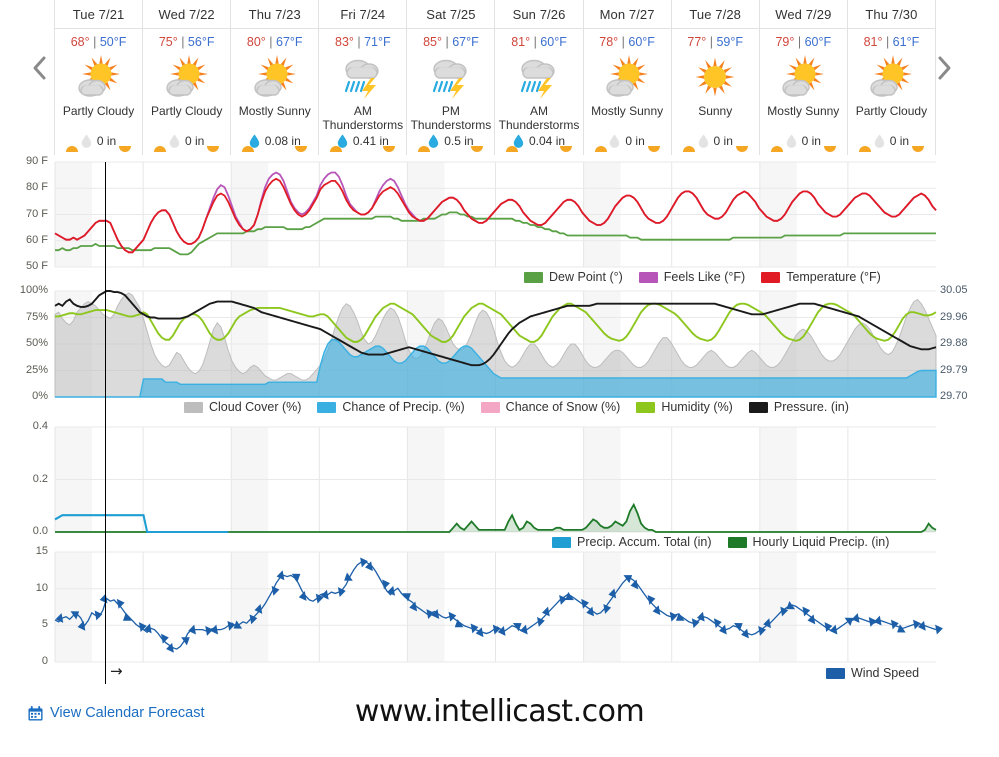 The height and width of the screenshot is (757, 999). I want to click on y-axis-label-right: 29.88, so click(954, 343).